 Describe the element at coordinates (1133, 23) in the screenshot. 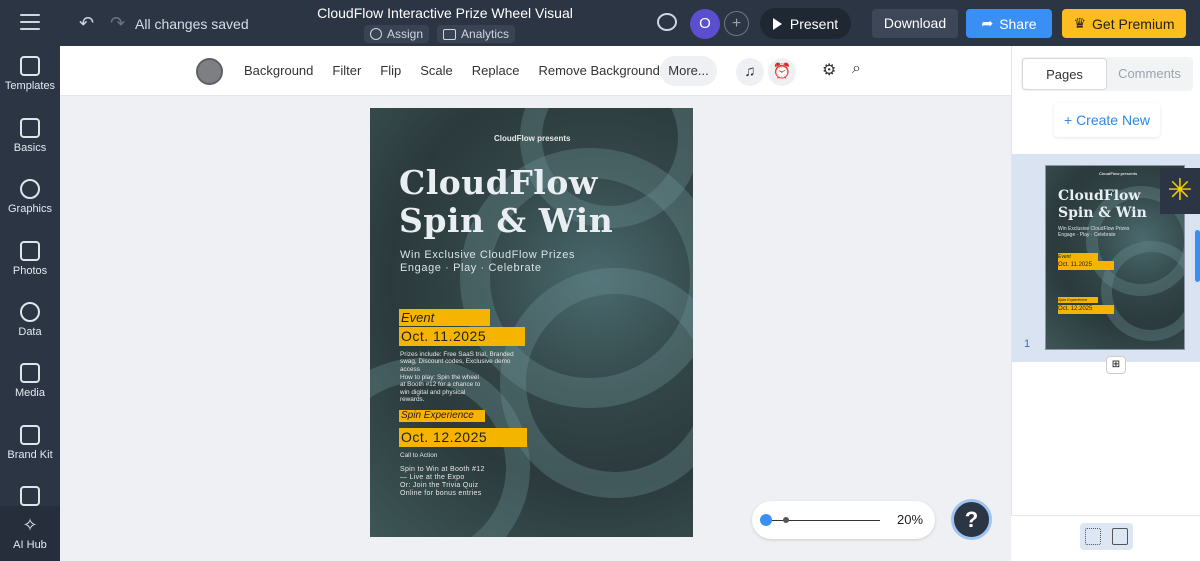

I see `premium-label: Get Premium` at that location.